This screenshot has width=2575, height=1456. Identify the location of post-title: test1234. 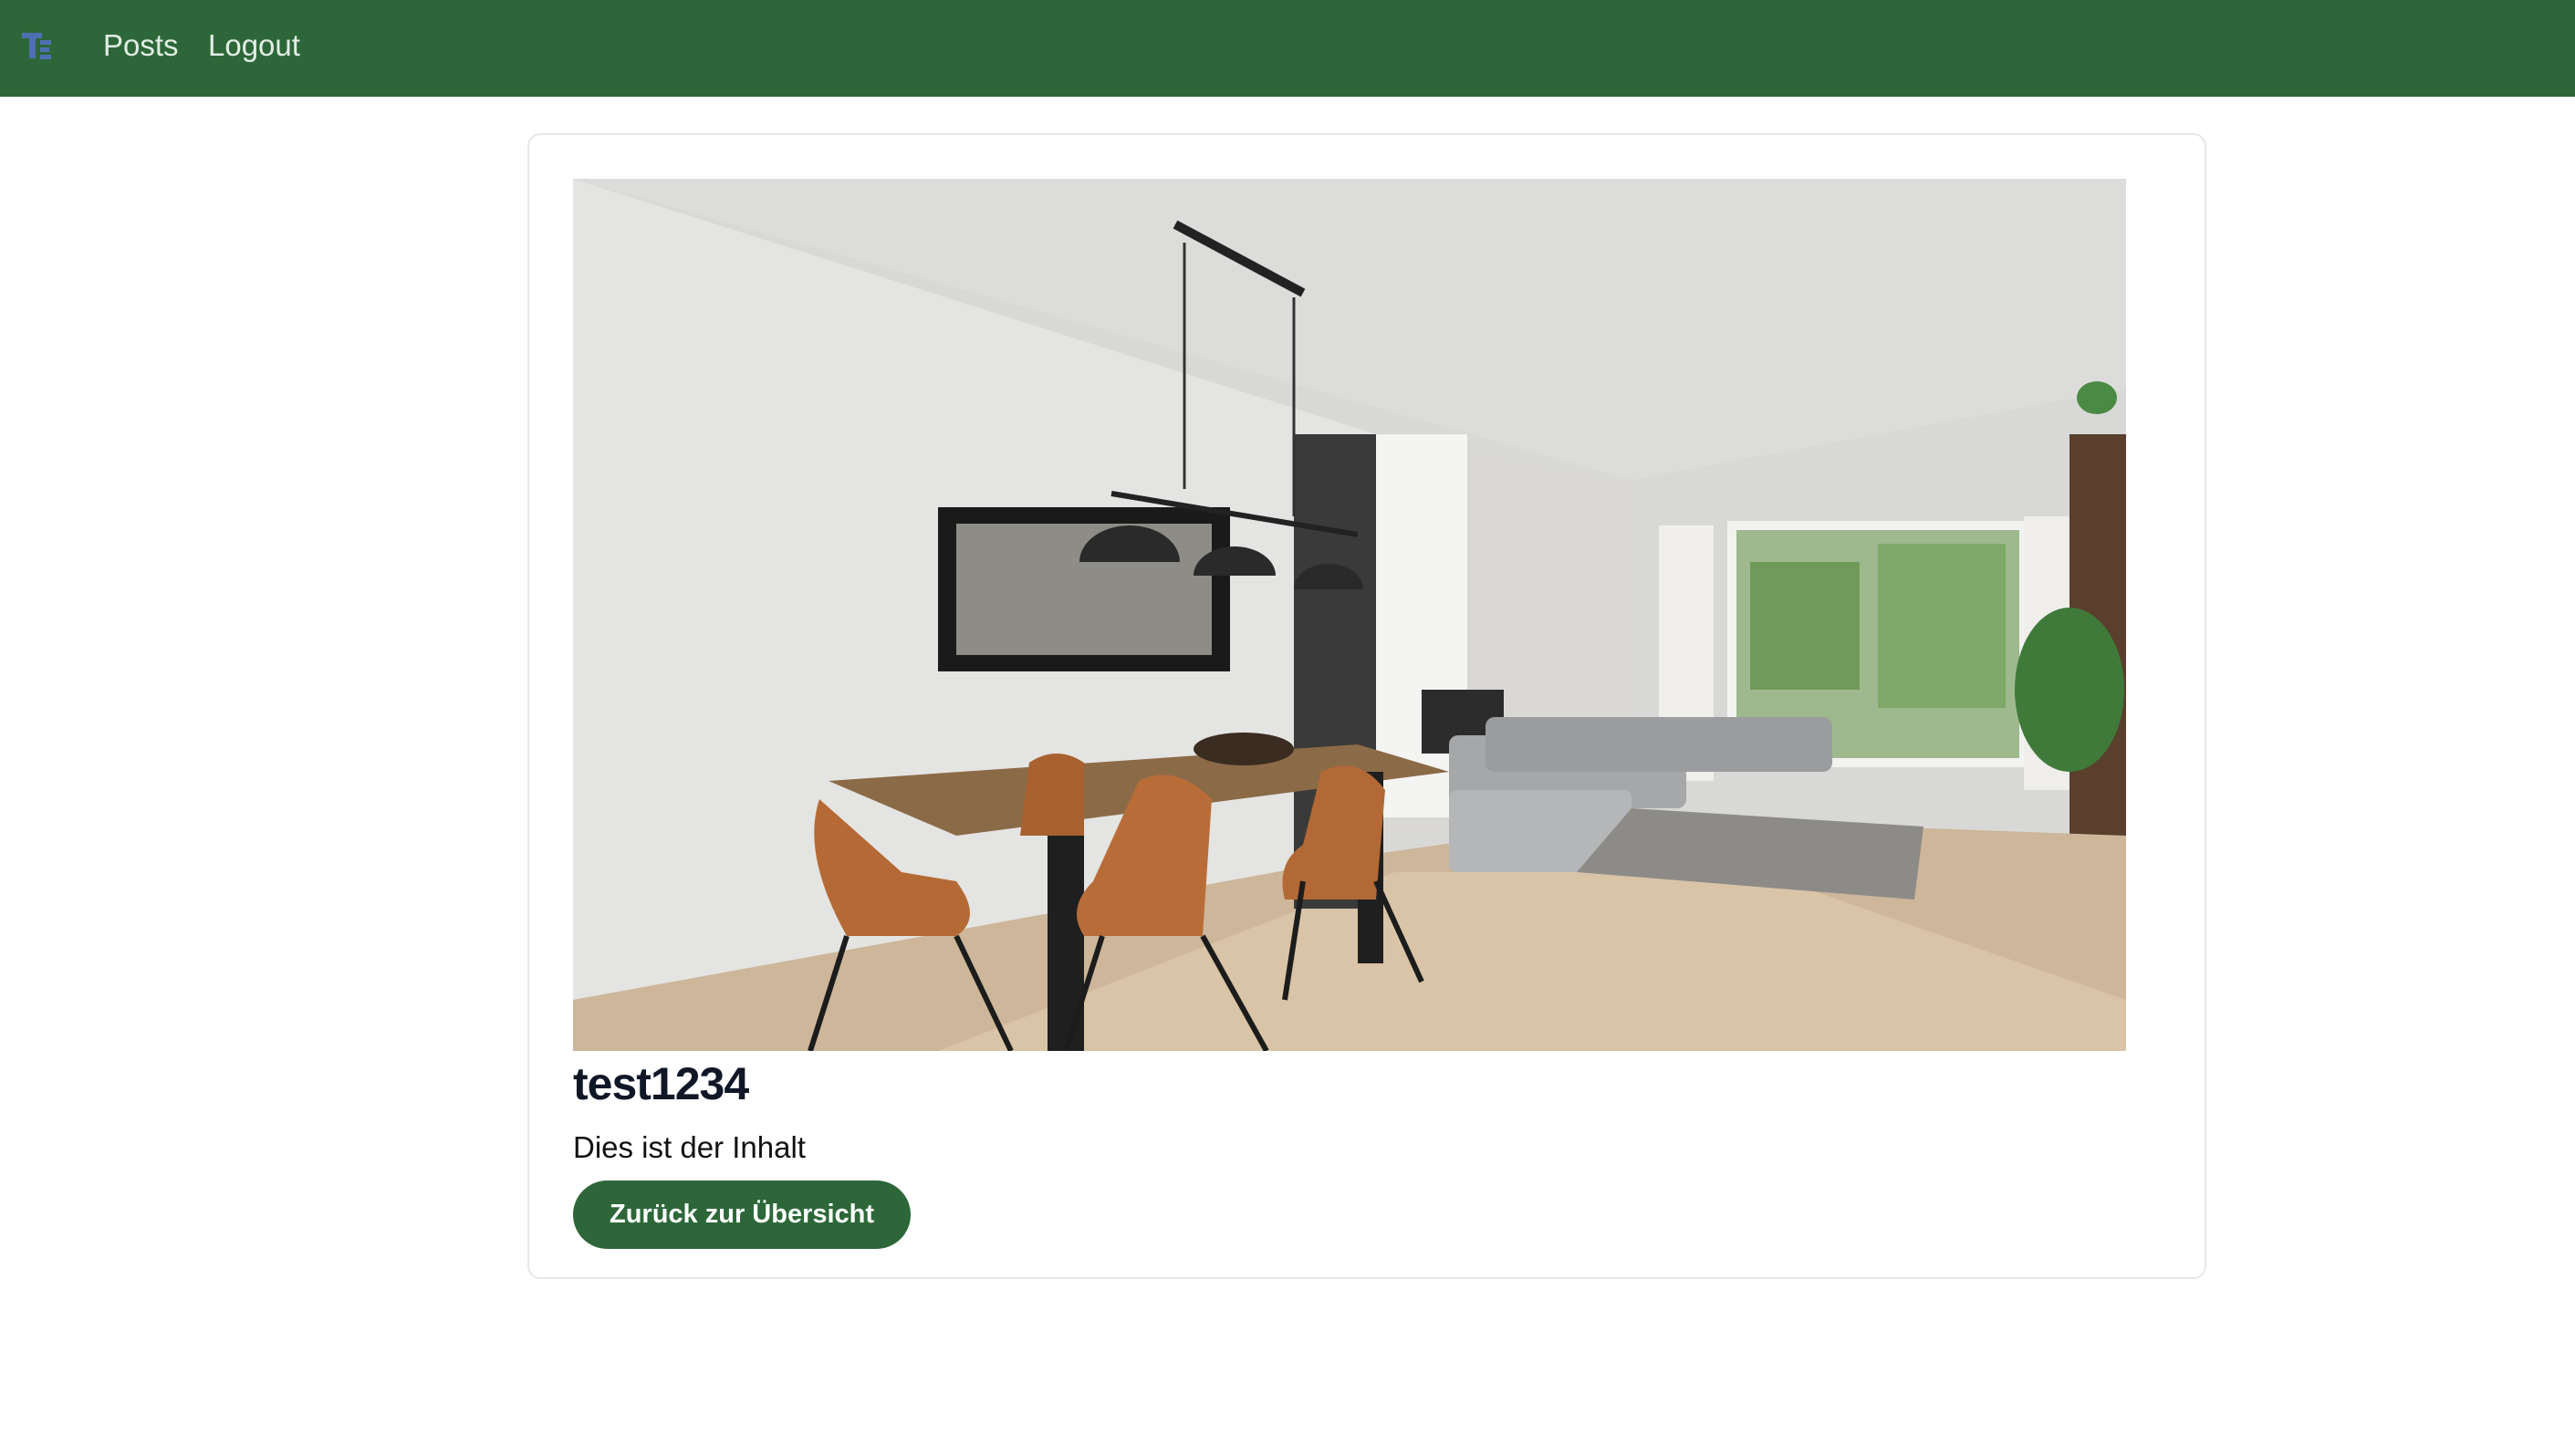
(661, 1083).